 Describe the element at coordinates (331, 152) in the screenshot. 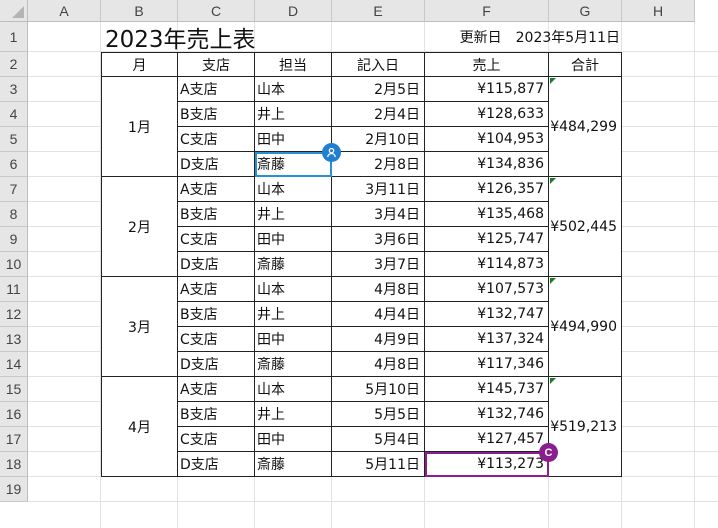

I see `person-icon` at that location.